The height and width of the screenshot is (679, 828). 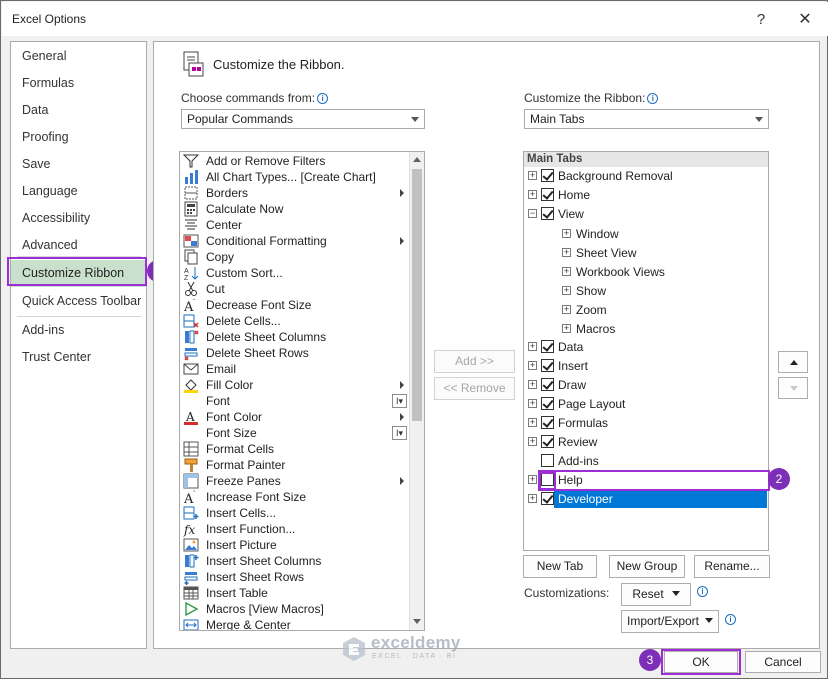 What do you see at coordinates (294, 497) in the screenshot?
I see `command-item: A ˆ Increase Font Size` at bounding box center [294, 497].